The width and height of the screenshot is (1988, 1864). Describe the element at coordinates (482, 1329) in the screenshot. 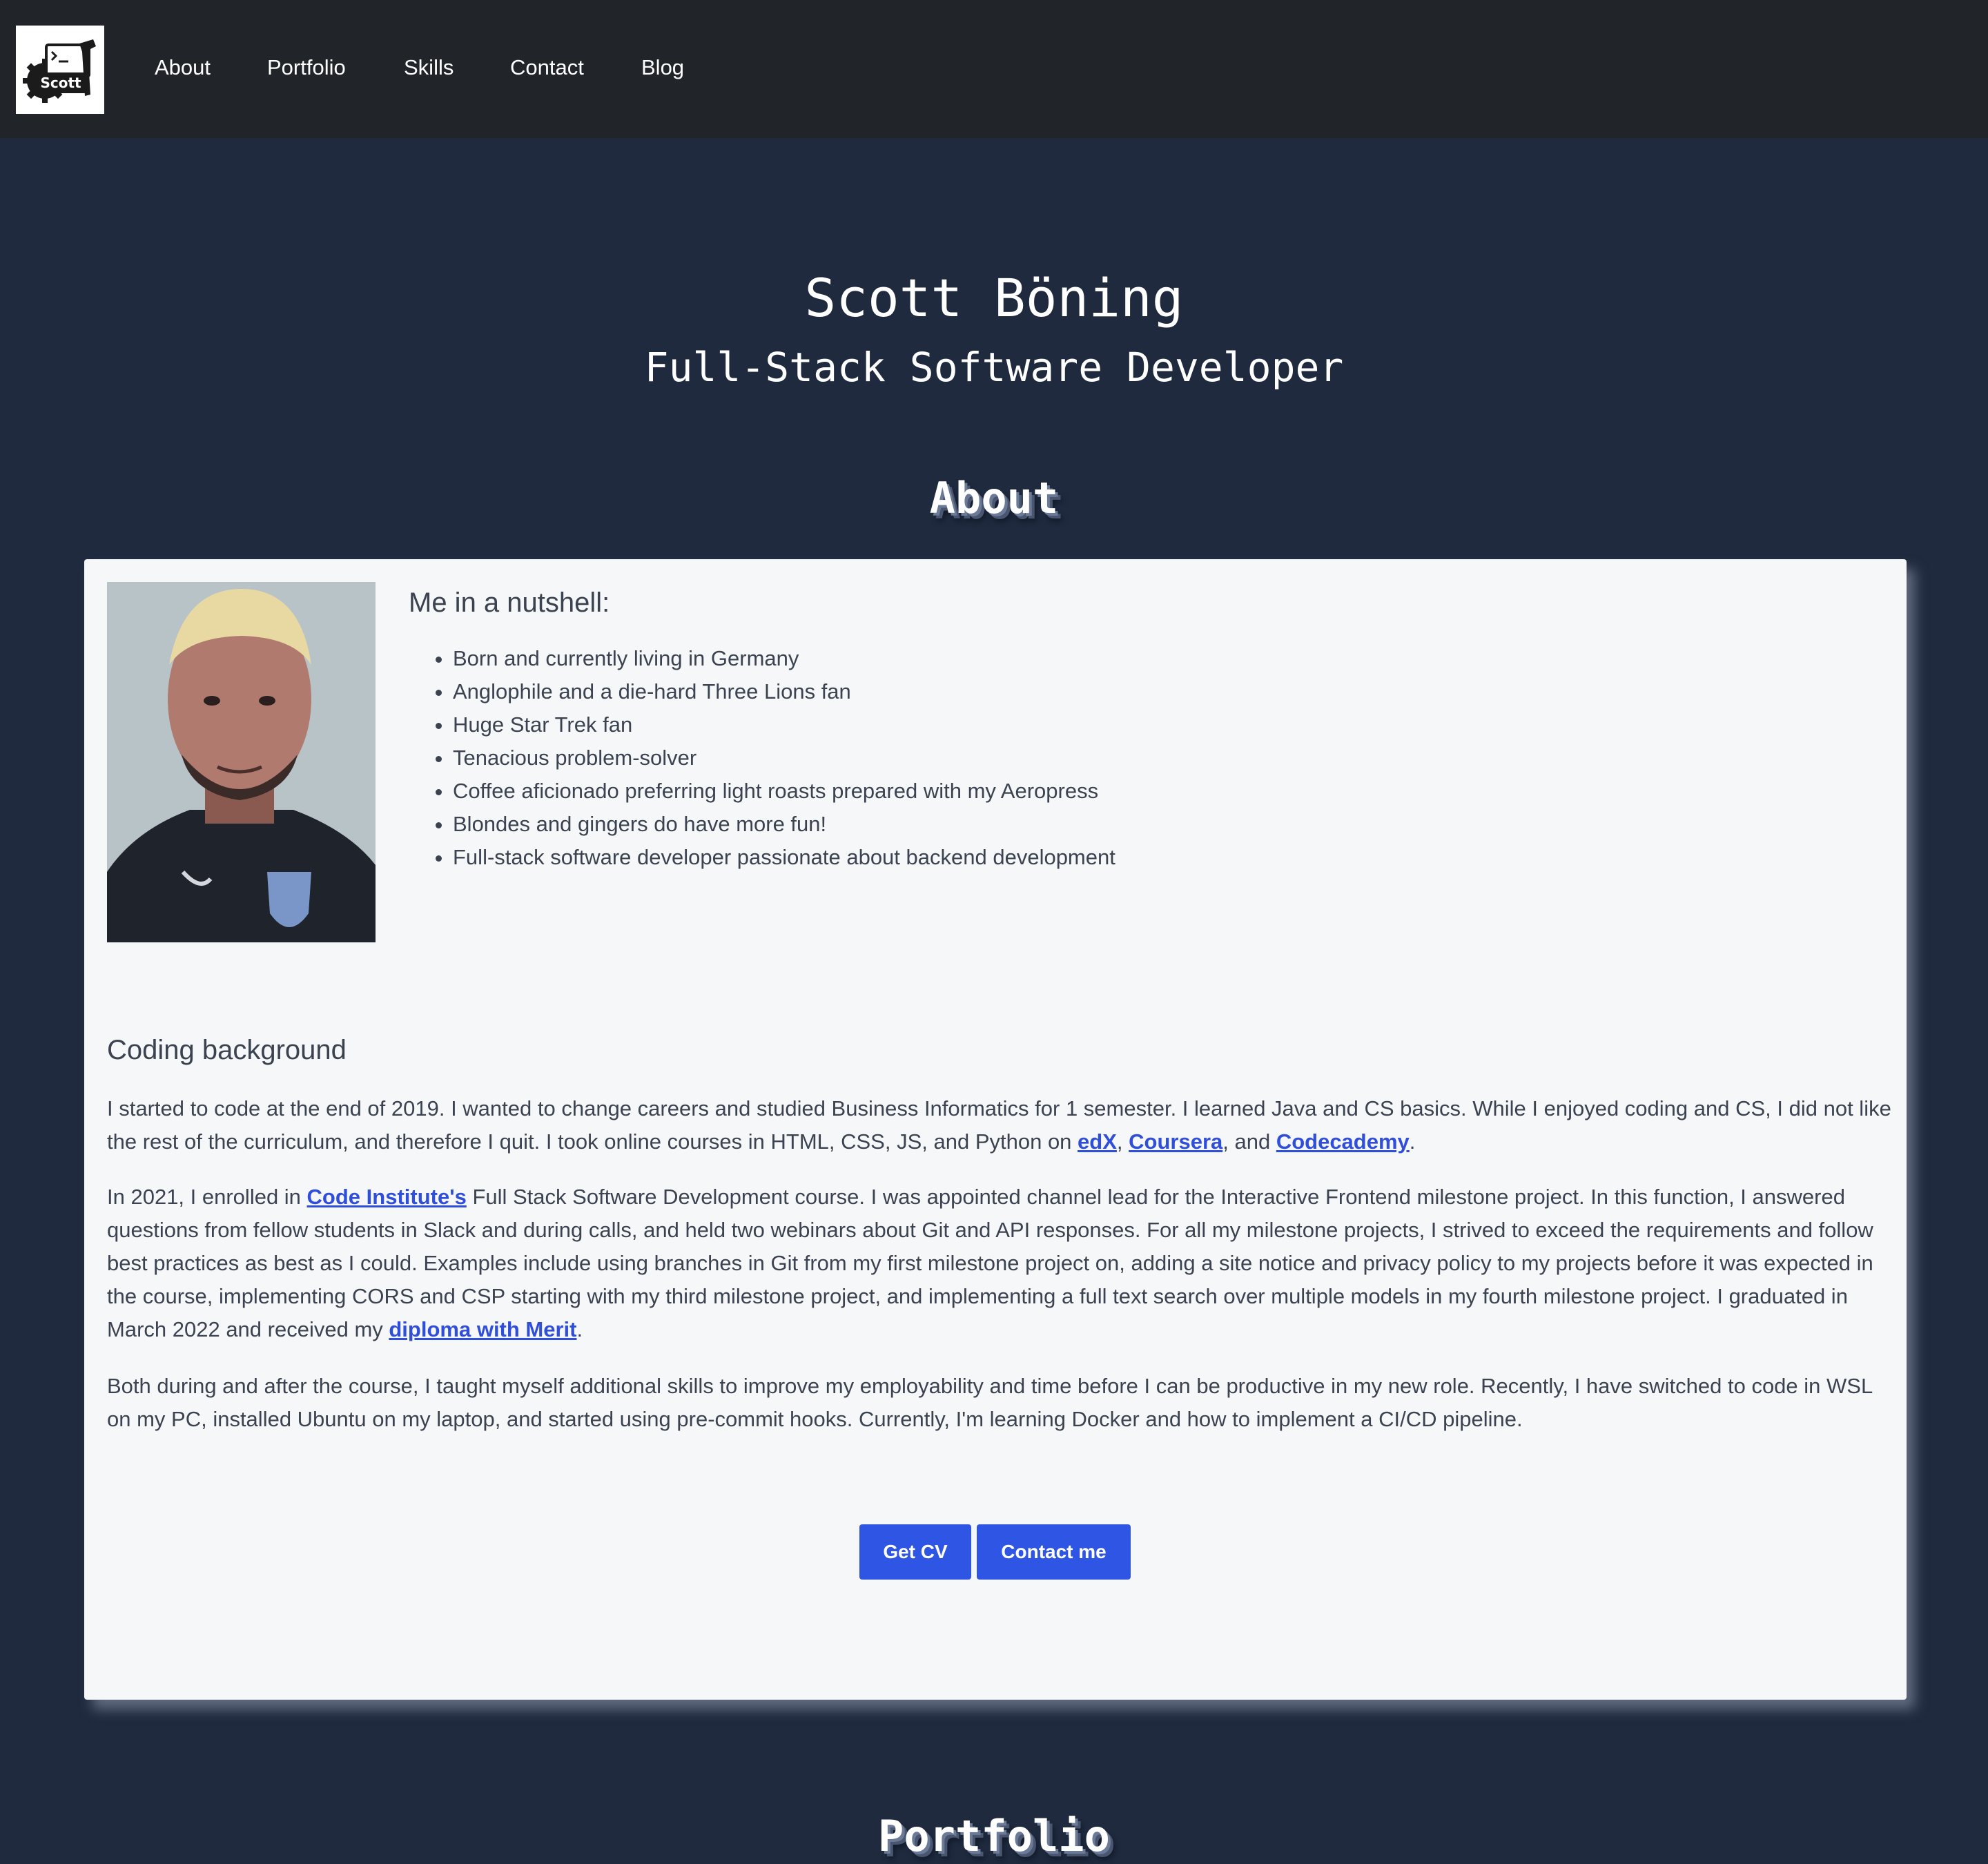

I see `diploma-link: diploma with Merit` at that location.